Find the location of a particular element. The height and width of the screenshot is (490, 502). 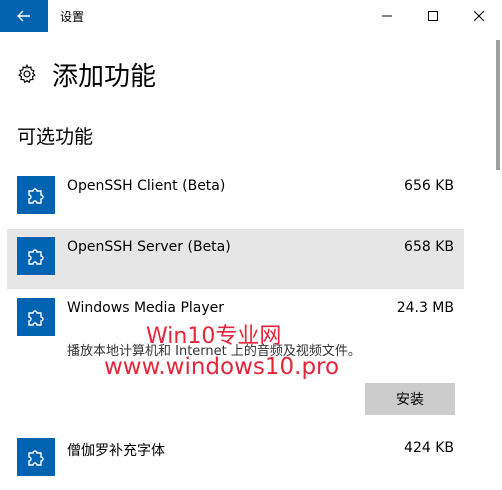

maximize-button is located at coordinates (433, 16).